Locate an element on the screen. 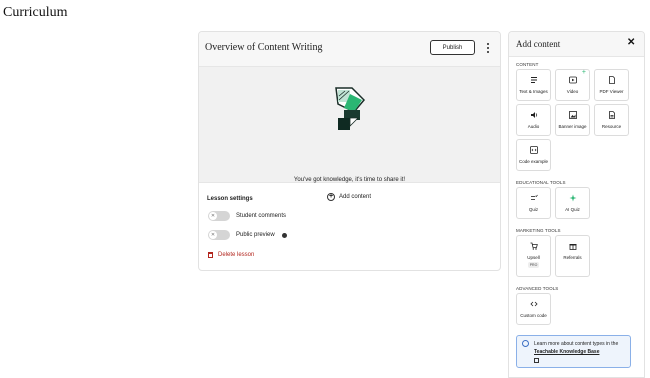 The height and width of the screenshot is (378, 650). info-icon is located at coordinates (525, 343).